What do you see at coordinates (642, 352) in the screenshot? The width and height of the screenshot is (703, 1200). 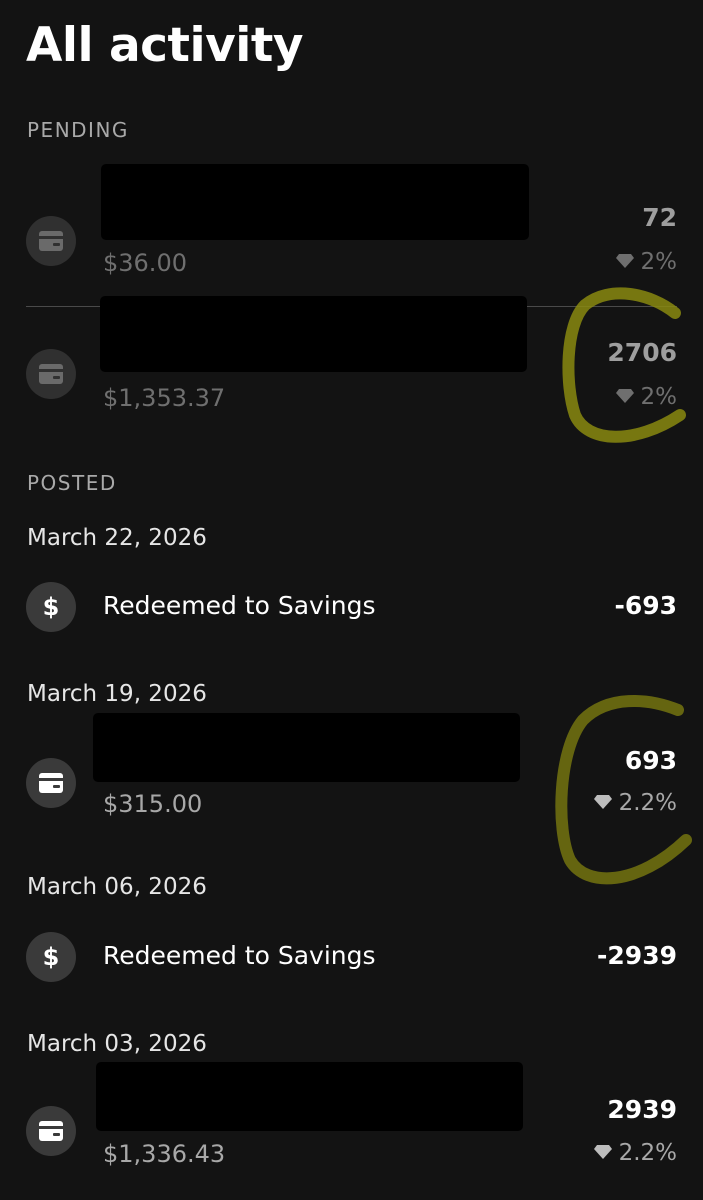 I see `points-earned: 2706` at bounding box center [642, 352].